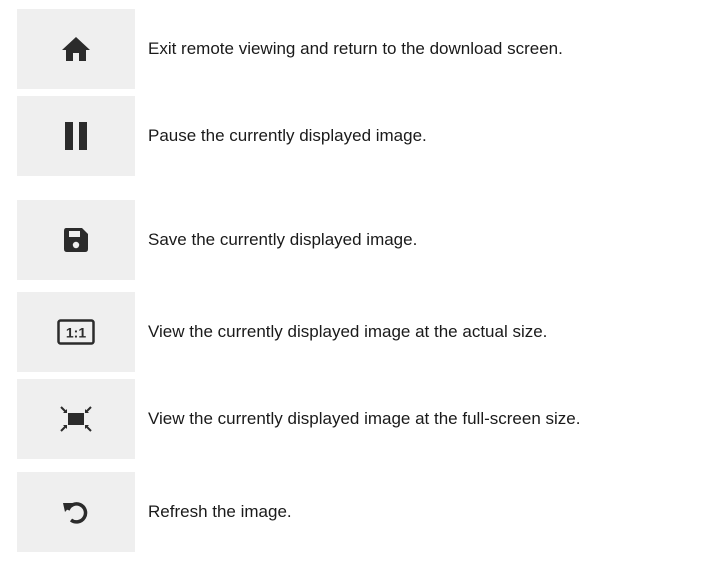 Image resolution: width=709 pixels, height=568 pixels. I want to click on pause-description: Pause the currently displayed image., so click(287, 135).